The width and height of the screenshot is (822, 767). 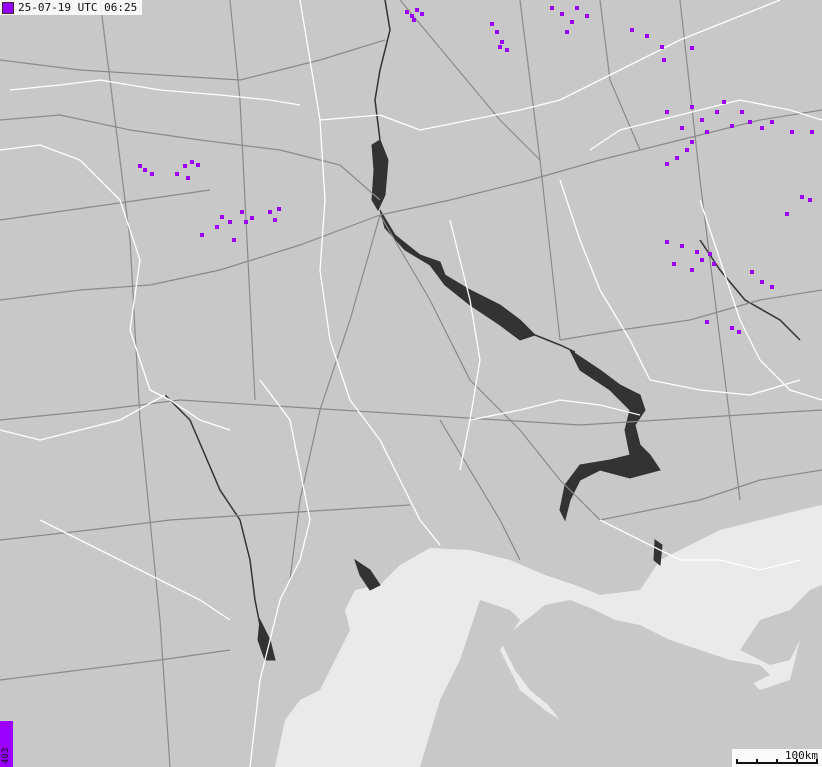 What do you see at coordinates (801, 755) in the screenshot?
I see `scale-label: 100km` at bounding box center [801, 755].